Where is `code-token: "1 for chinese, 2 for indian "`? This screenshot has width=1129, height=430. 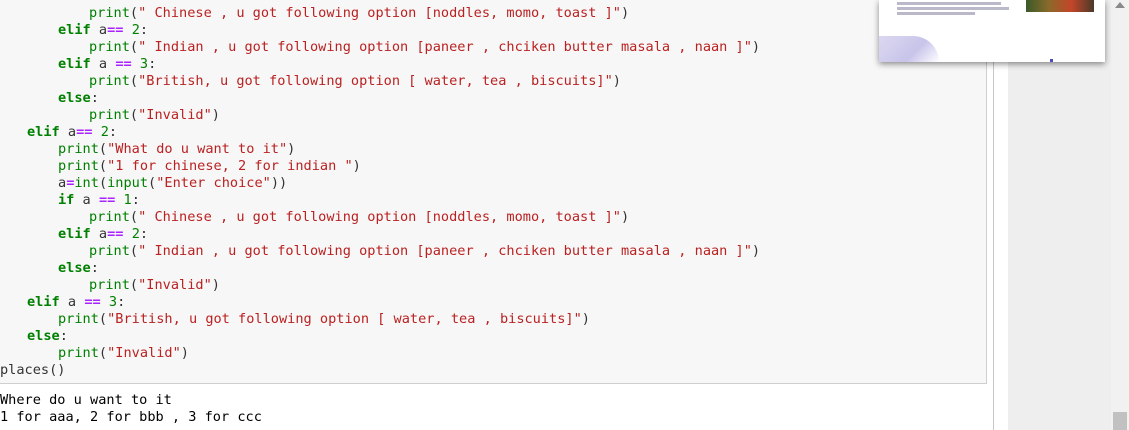
code-token: "1 for chinese, 2 for indian " is located at coordinates (230, 166).